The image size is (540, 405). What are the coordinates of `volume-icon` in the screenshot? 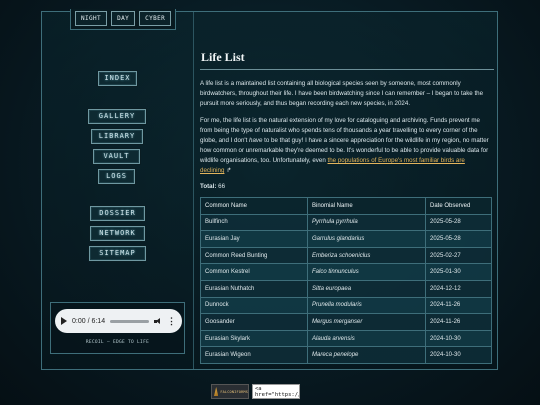 It's located at (158, 321).